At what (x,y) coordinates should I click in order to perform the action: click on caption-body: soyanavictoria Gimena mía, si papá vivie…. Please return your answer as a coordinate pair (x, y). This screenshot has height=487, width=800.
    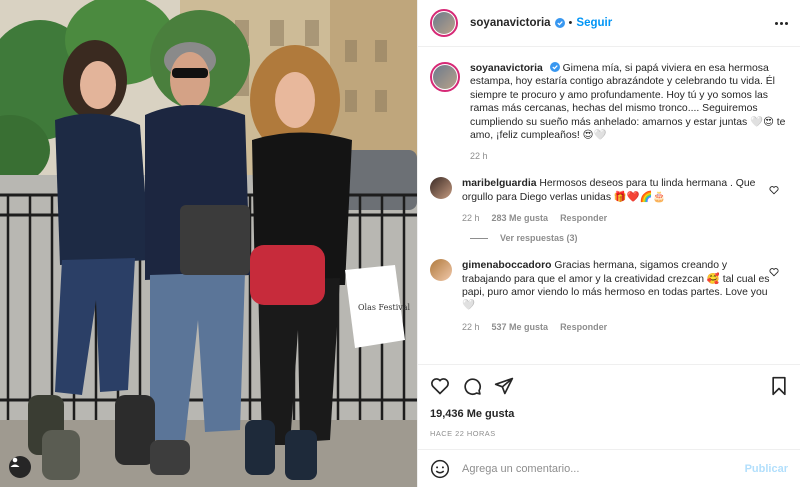
    Looking at the image, I should click on (629, 102).